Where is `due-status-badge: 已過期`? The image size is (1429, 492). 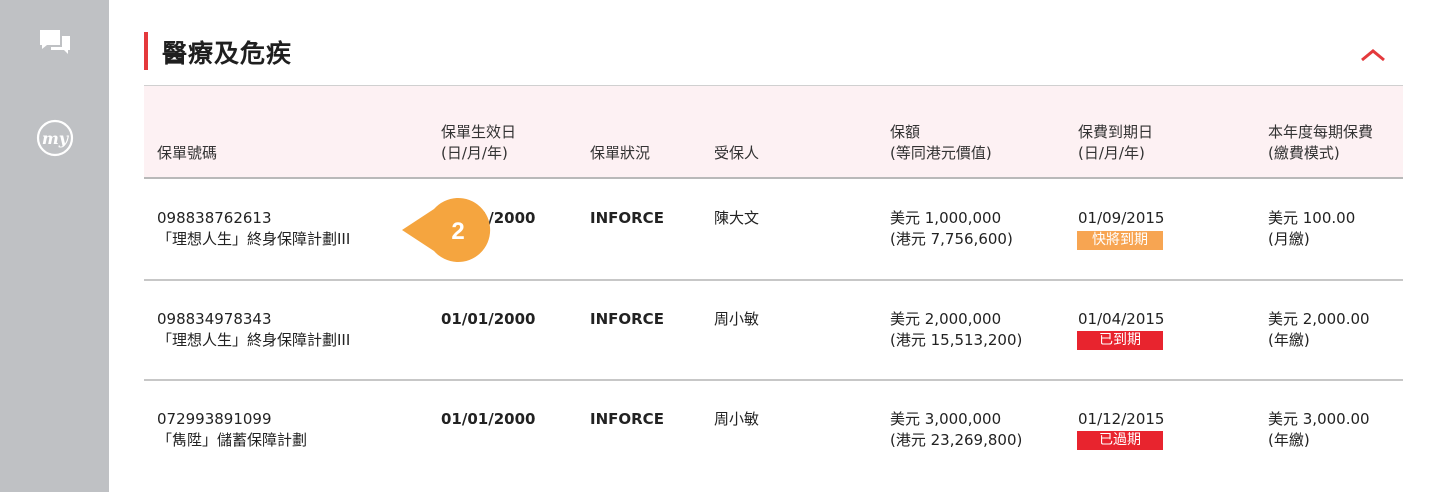
due-status-badge: 已過期 is located at coordinates (1120, 440).